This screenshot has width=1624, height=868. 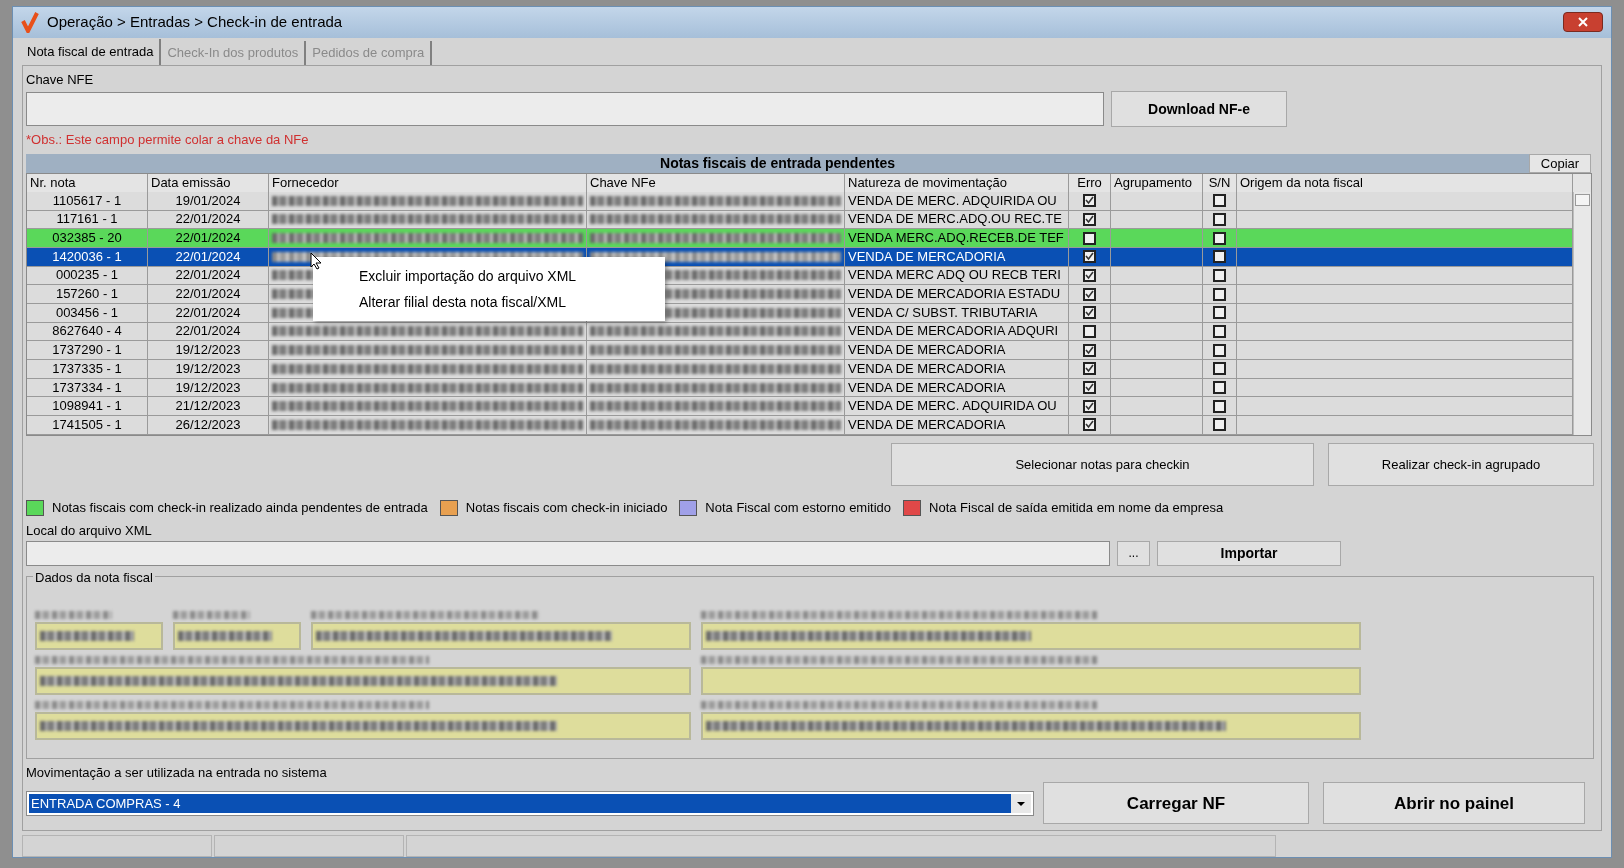 What do you see at coordinates (208, 200) in the screenshot?
I see `table-cell: 19/01/2024` at bounding box center [208, 200].